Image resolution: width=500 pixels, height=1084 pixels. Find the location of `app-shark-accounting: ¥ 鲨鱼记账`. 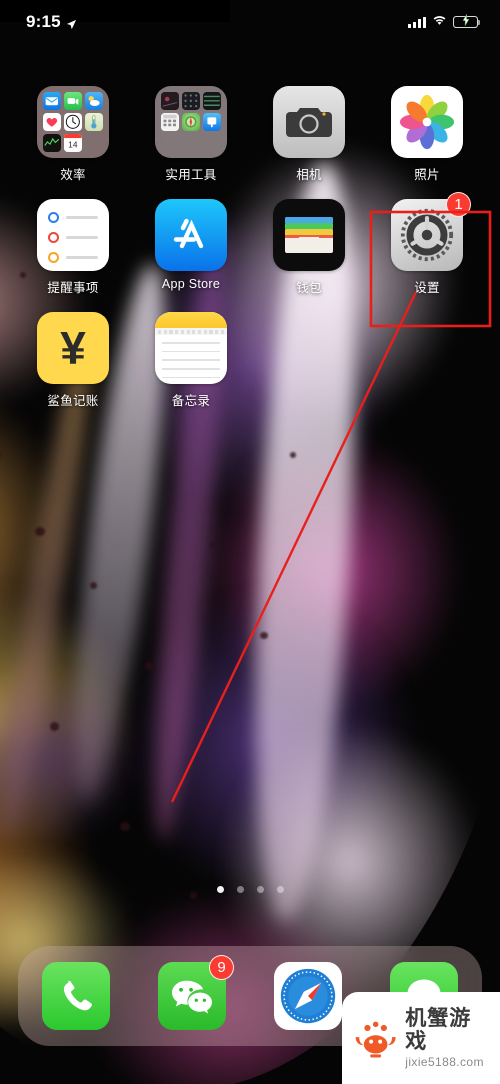

app-shark-accounting: ¥ 鲨鱼记账 is located at coordinates (73, 360).